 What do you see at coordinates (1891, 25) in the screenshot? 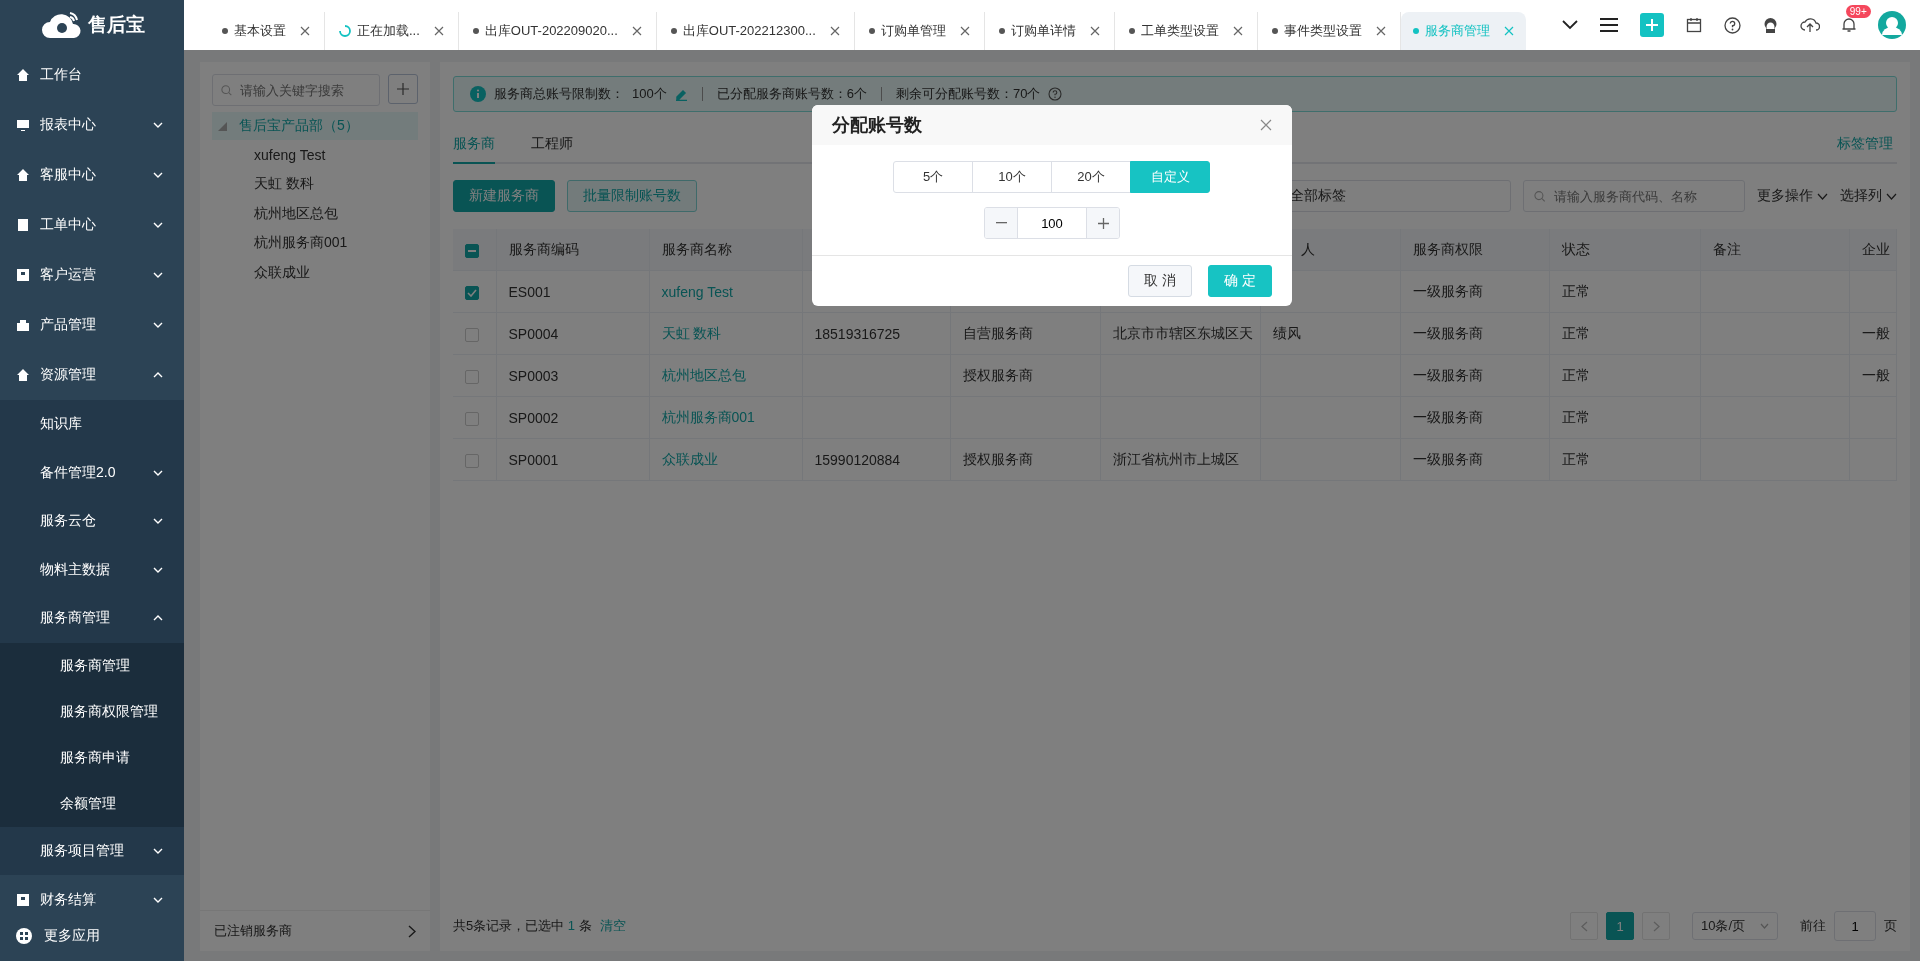
I see `avatar-icon` at bounding box center [1891, 25].